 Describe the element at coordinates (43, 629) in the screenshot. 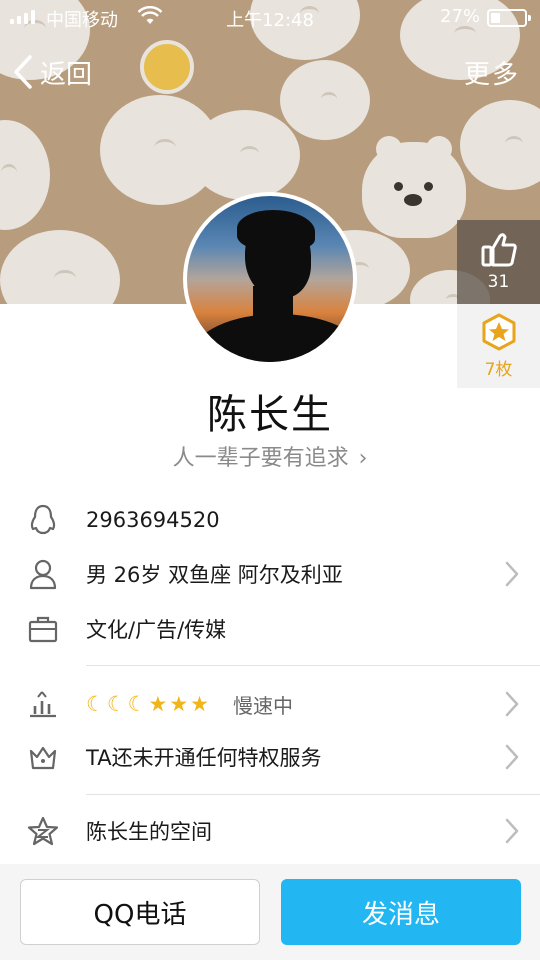

I see `briefcase-icon` at that location.